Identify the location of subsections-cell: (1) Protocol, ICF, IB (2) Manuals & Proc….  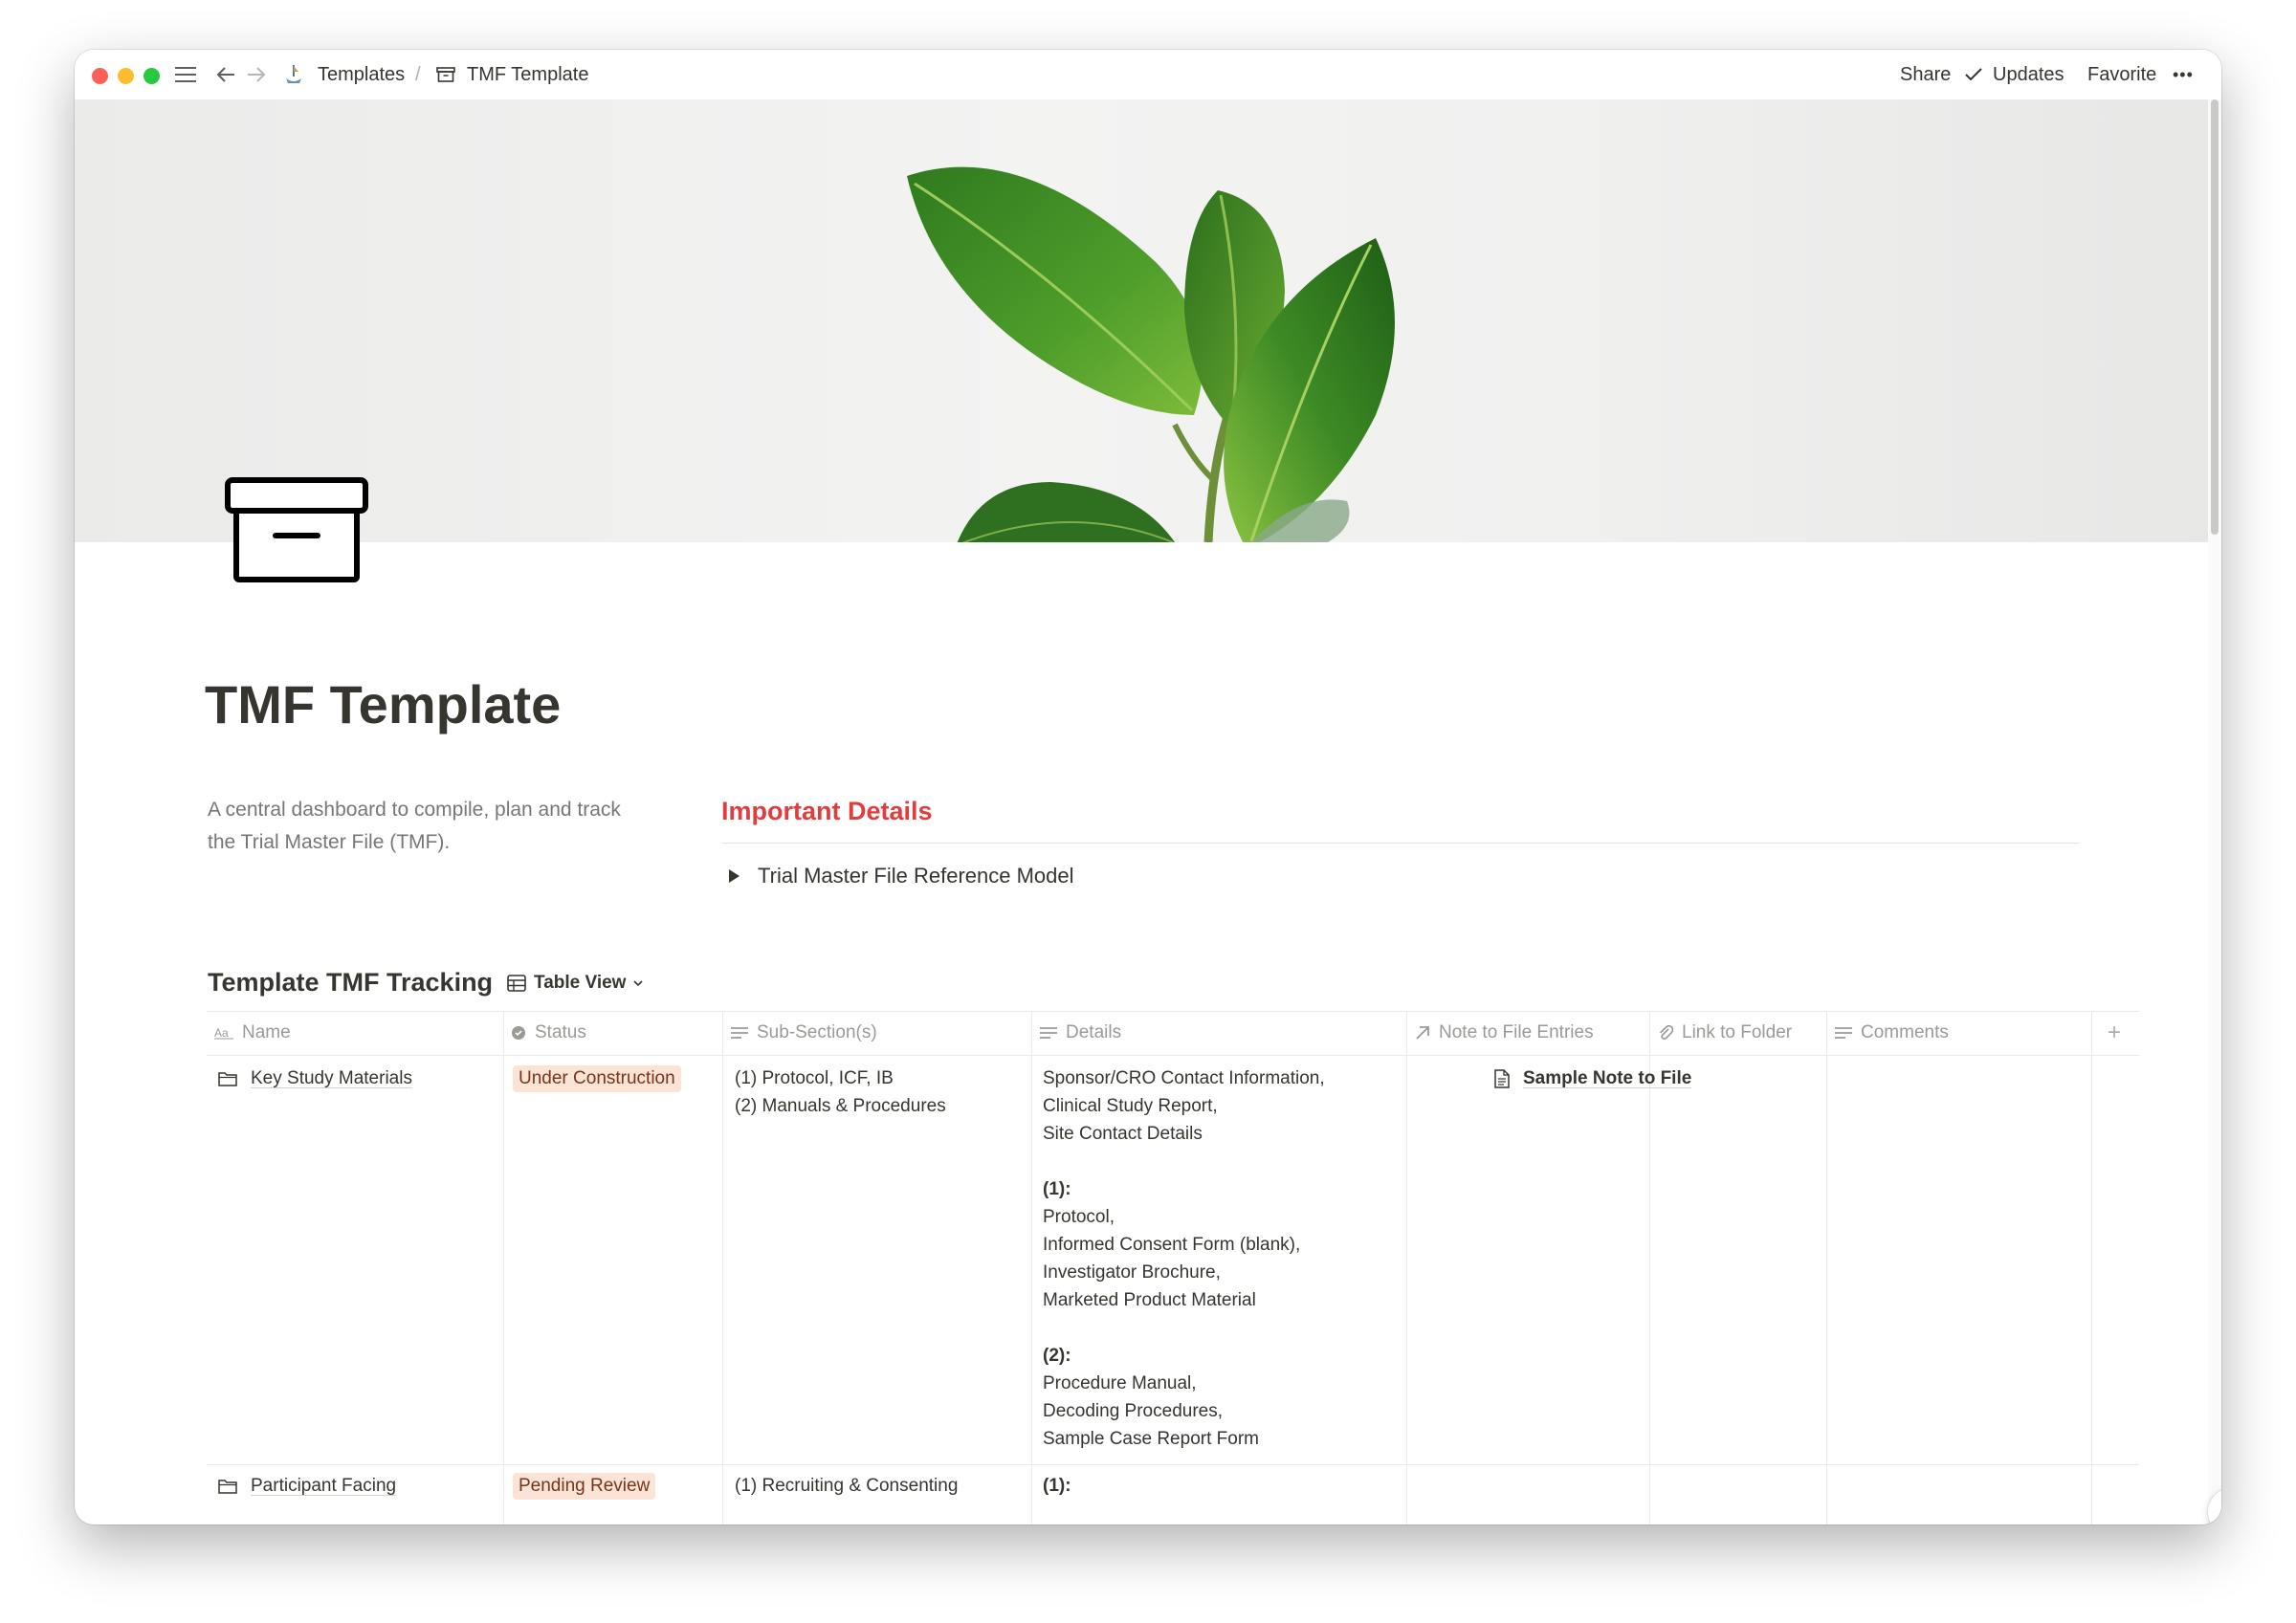
(841, 1092).